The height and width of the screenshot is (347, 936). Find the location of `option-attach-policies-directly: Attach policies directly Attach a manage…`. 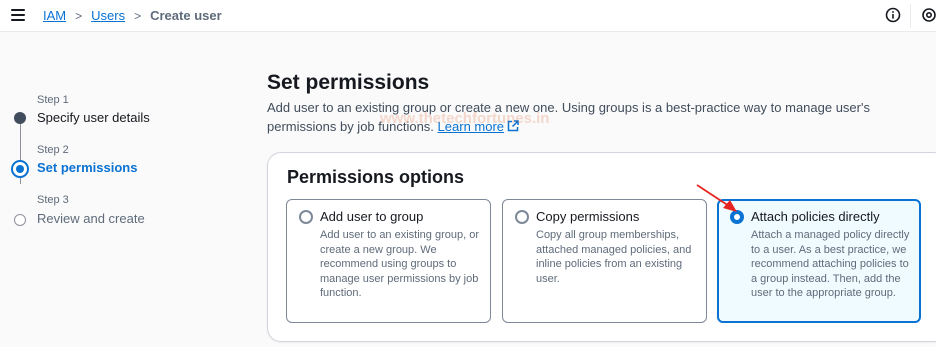

option-attach-policies-directly: Attach policies directly Attach a manage… is located at coordinates (819, 261).